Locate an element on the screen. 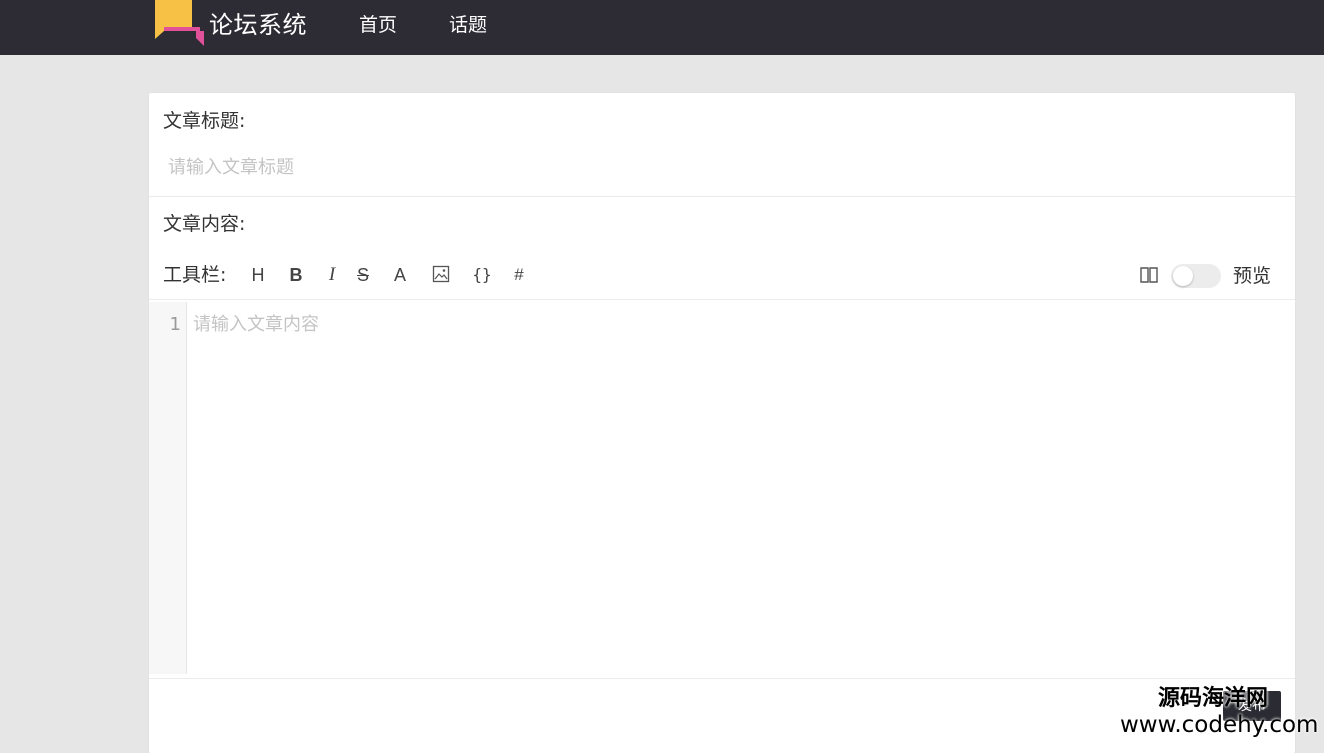 Image resolution: width=1324 pixels, height=753 pixels. book-icon is located at coordinates (1149, 275).